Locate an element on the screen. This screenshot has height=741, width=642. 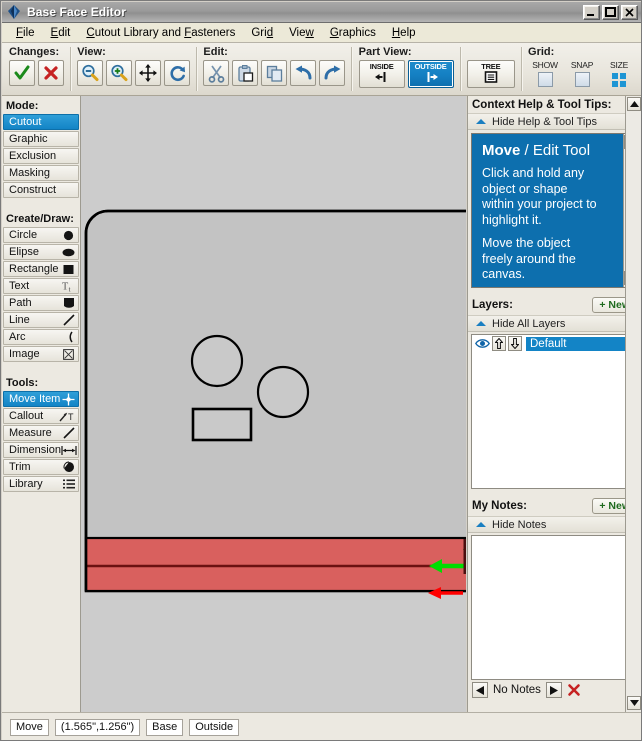
outside-arrow-icon is located at coordinates (431, 78).